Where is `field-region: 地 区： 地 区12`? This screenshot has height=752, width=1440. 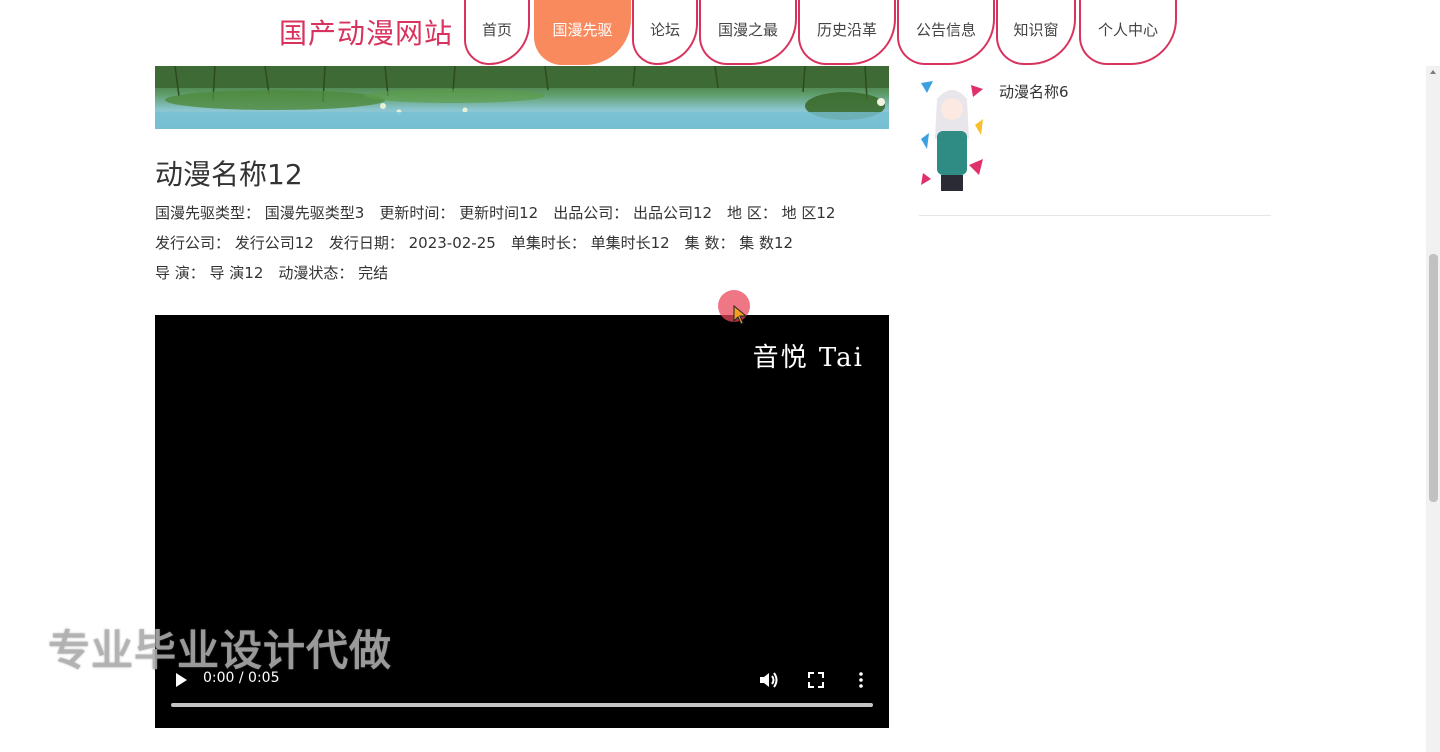
field-region: 地 区： 地 区12 is located at coordinates (781, 213).